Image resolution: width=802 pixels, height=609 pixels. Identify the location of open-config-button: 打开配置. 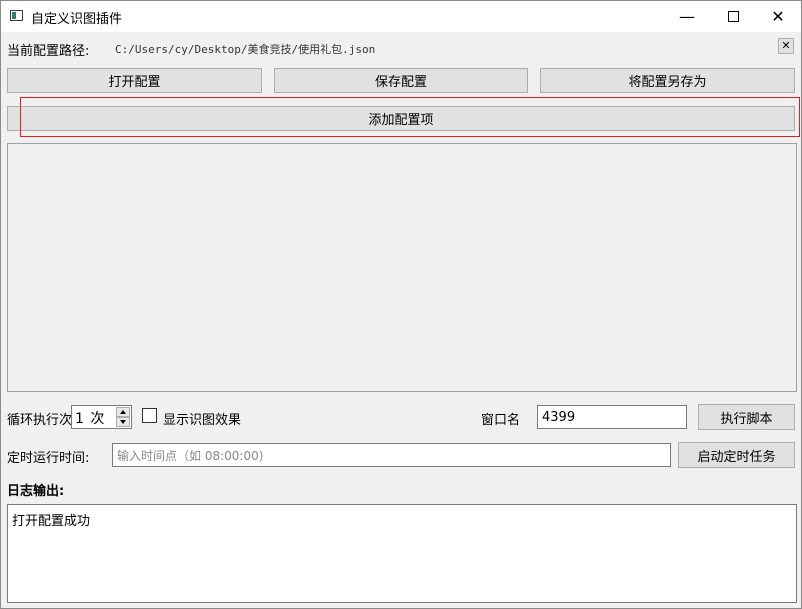
(134, 80).